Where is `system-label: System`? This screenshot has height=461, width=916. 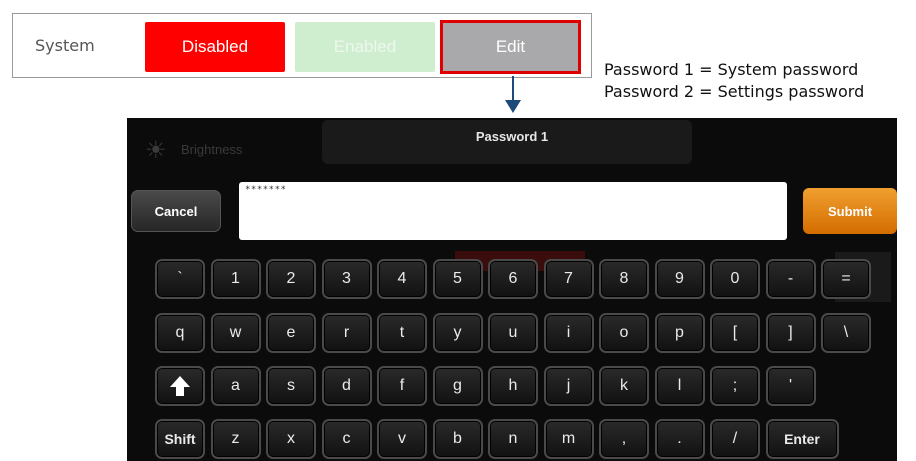 system-label: System is located at coordinates (65, 45).